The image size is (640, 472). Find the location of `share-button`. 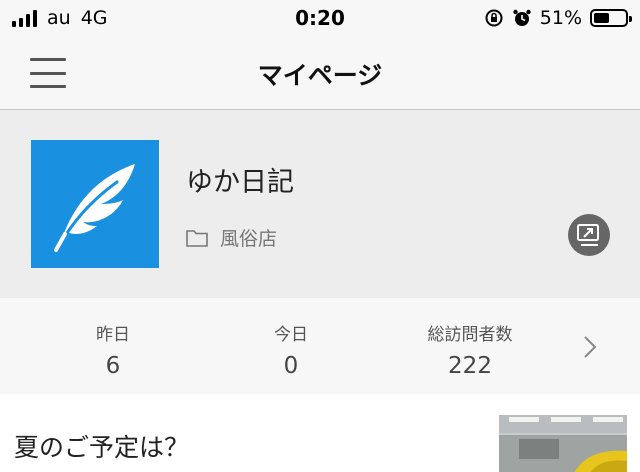

share-button is located at coordinates (589, 235).